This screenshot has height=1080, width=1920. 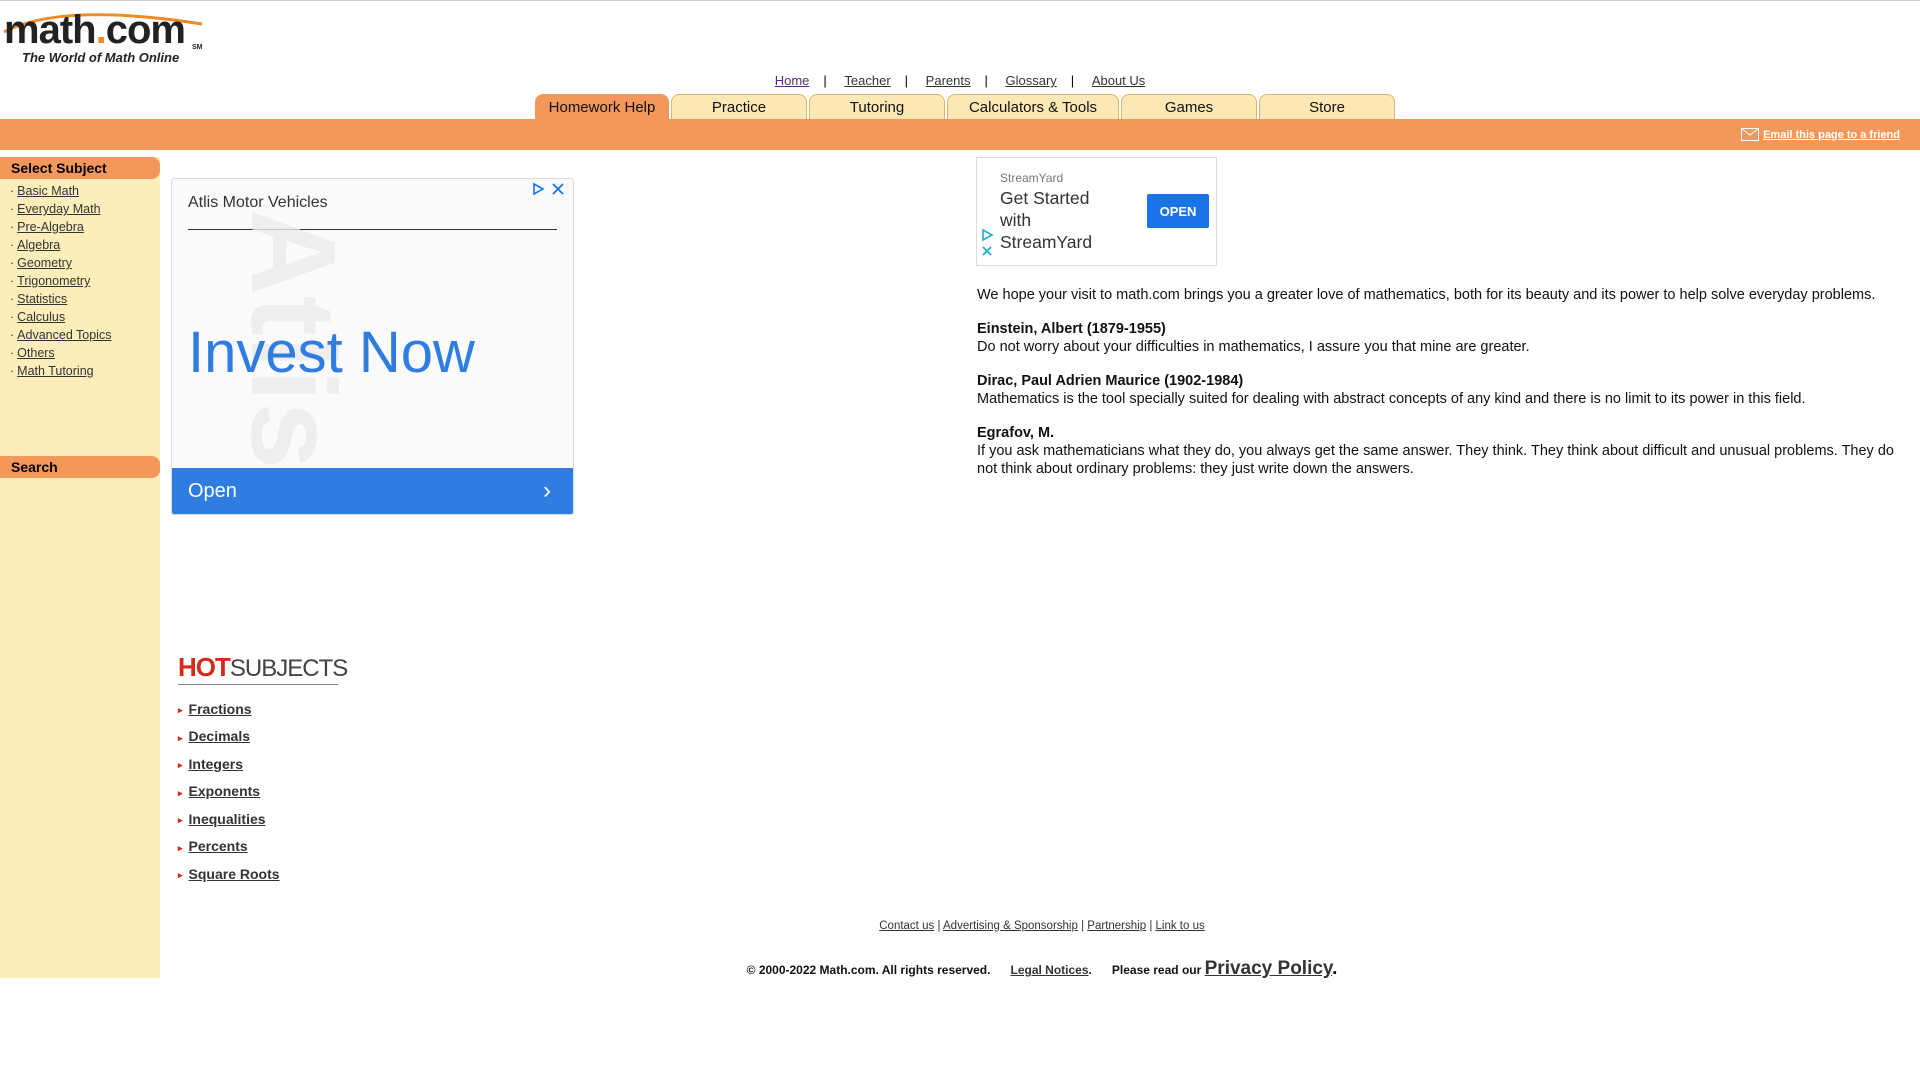 I want to click on subject-advanced-topics-link: Advanced Topics, so click(x=64, y=335).